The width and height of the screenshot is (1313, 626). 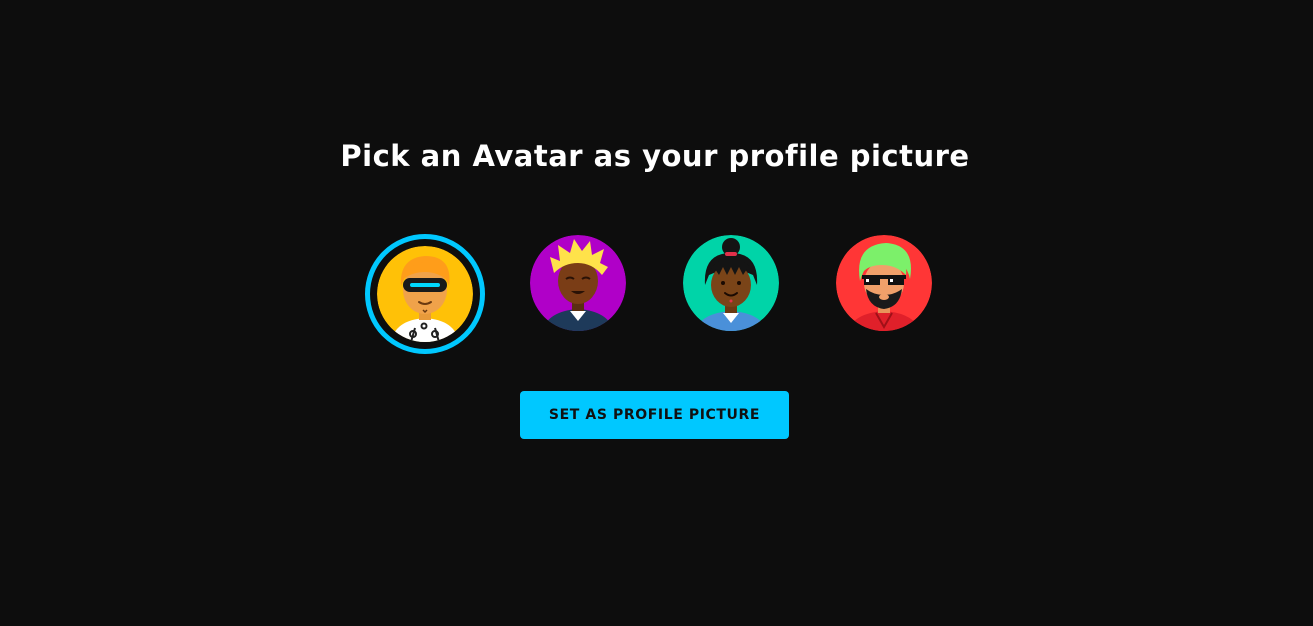 I want to click on page-title: Pick an Avatar as your profile picture, so click(x=655, y=156).